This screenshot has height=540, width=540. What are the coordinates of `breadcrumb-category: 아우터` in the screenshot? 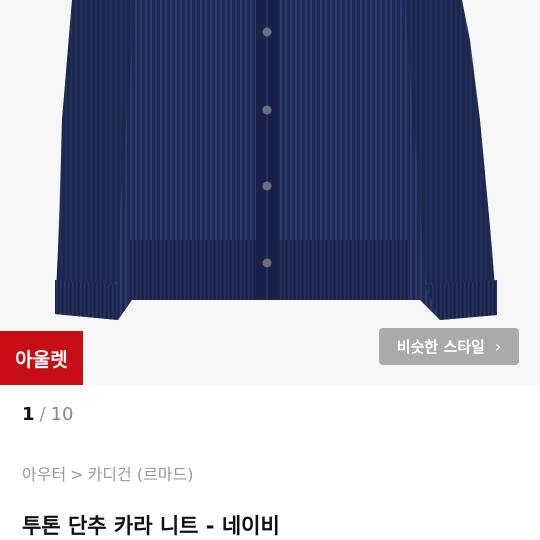 It's located at (44, 474).